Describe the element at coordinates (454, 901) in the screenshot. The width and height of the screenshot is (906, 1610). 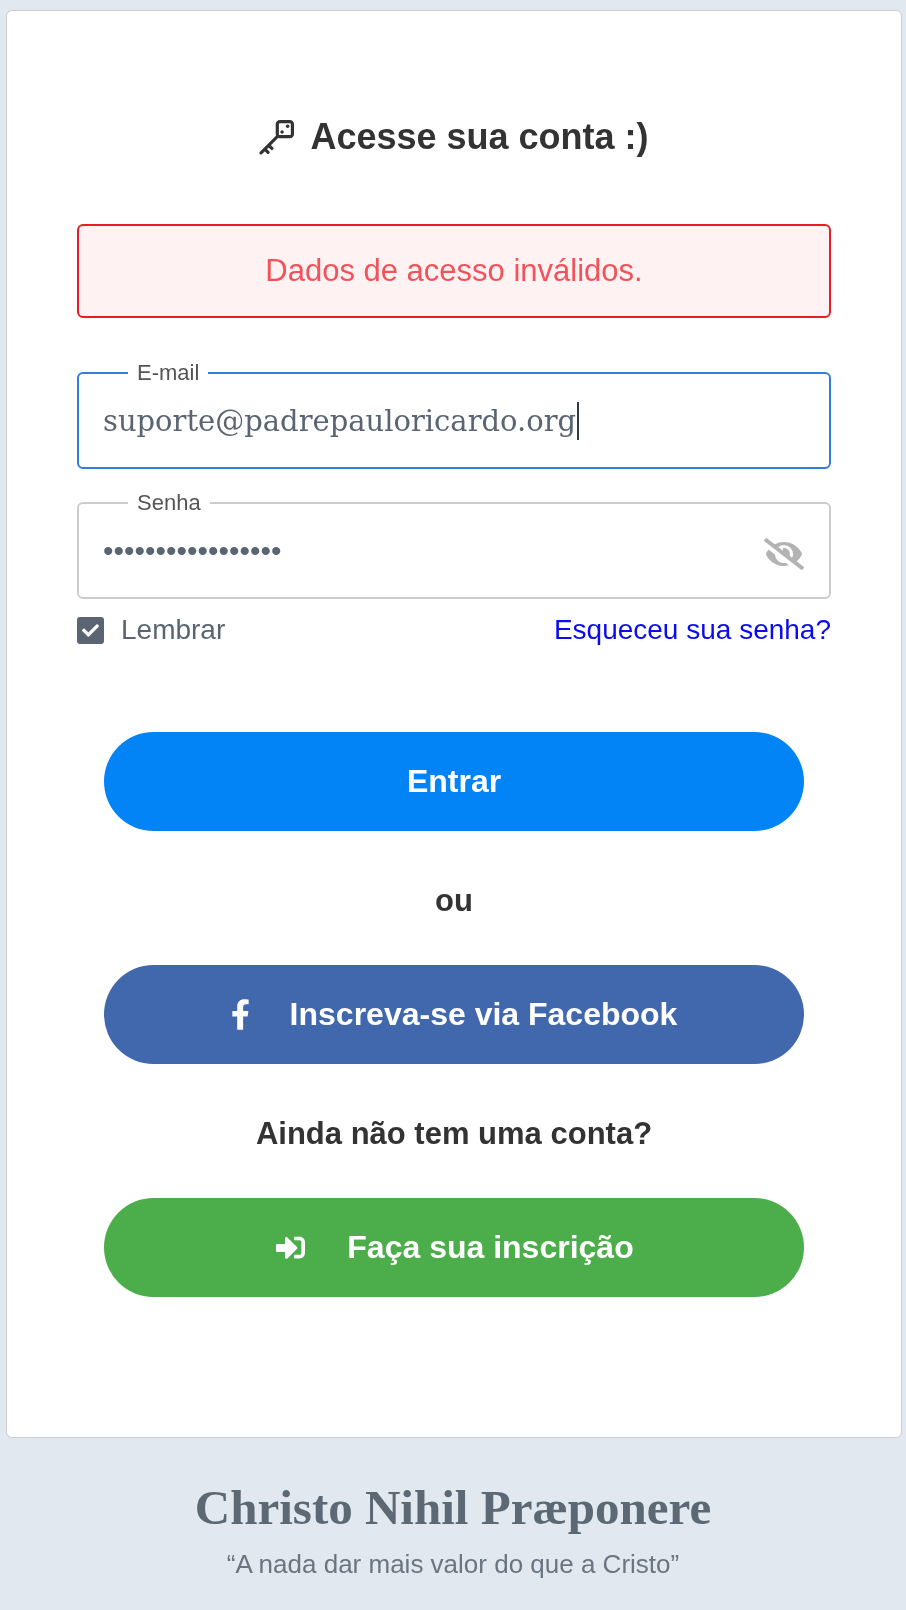
I see `divider-text: ou` at that location.